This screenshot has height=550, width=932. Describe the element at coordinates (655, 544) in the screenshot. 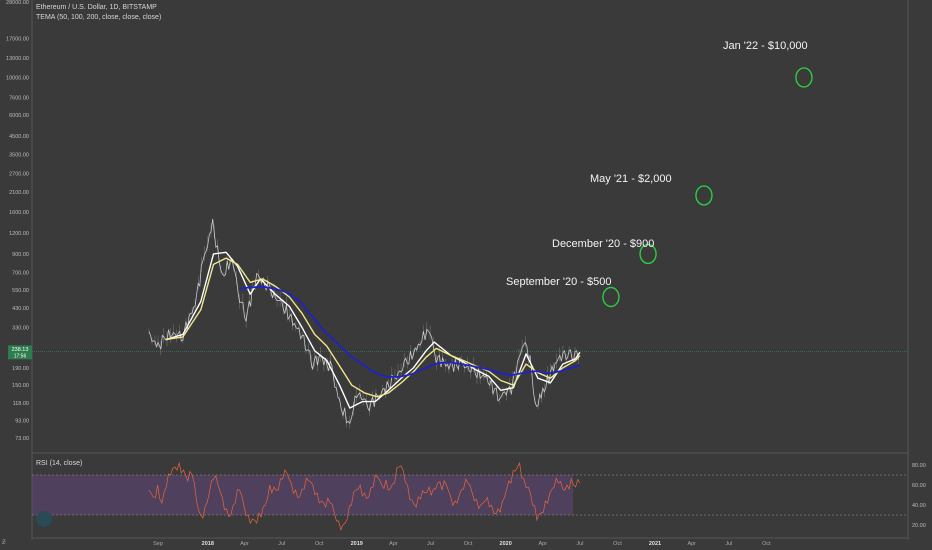

I see `time-tick-label: 2021` at that location.